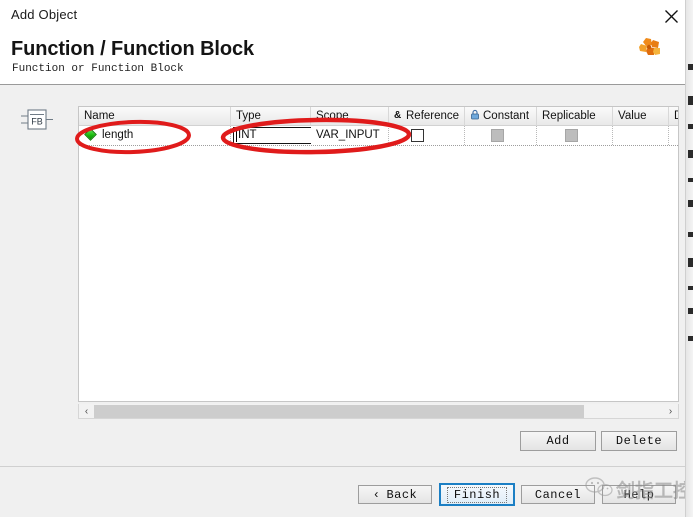 The image size is (693, 517). What do you see at coordinates (346, 492) in the screenshot?
I see `footer-bar: ‹ Back Finish Cancel Help` at bounding box center [346, 492].